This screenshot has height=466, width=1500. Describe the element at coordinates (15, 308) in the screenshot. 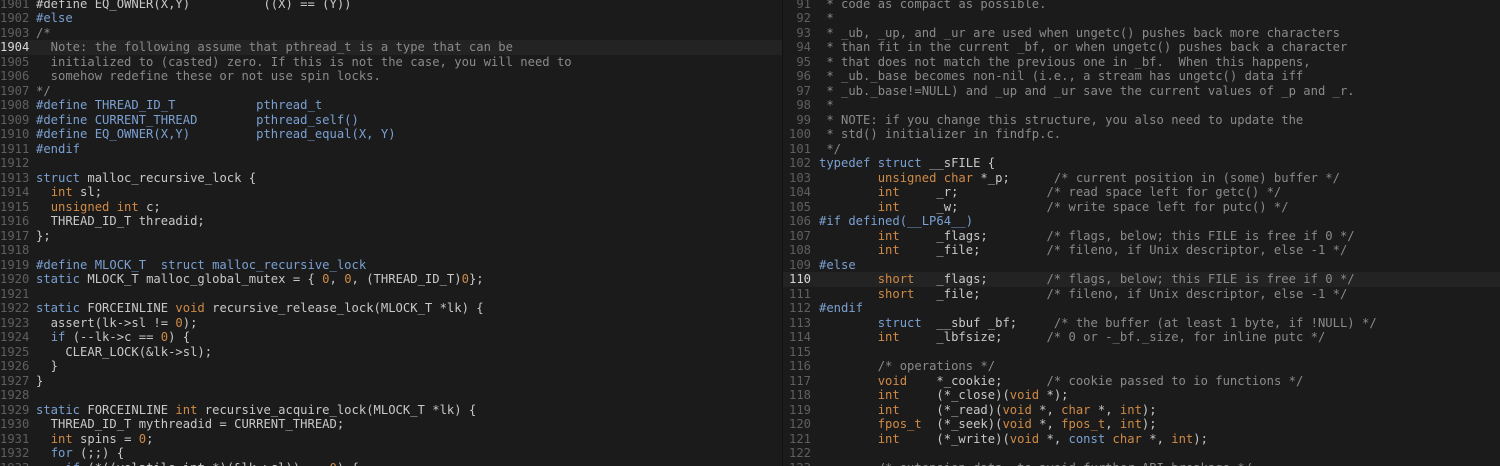

I see `line-number: 1922` at that location.